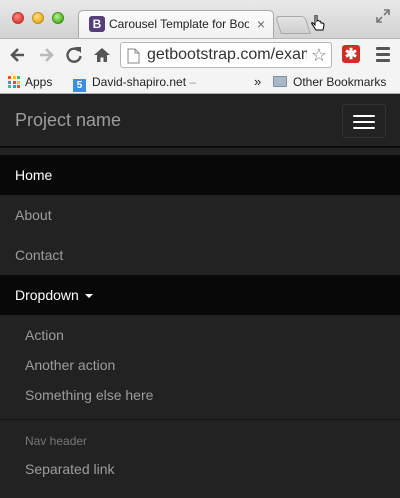 The image size is (400, 498). I want to click on dropdown-item-something-else: Something else here, so click(200, 395).